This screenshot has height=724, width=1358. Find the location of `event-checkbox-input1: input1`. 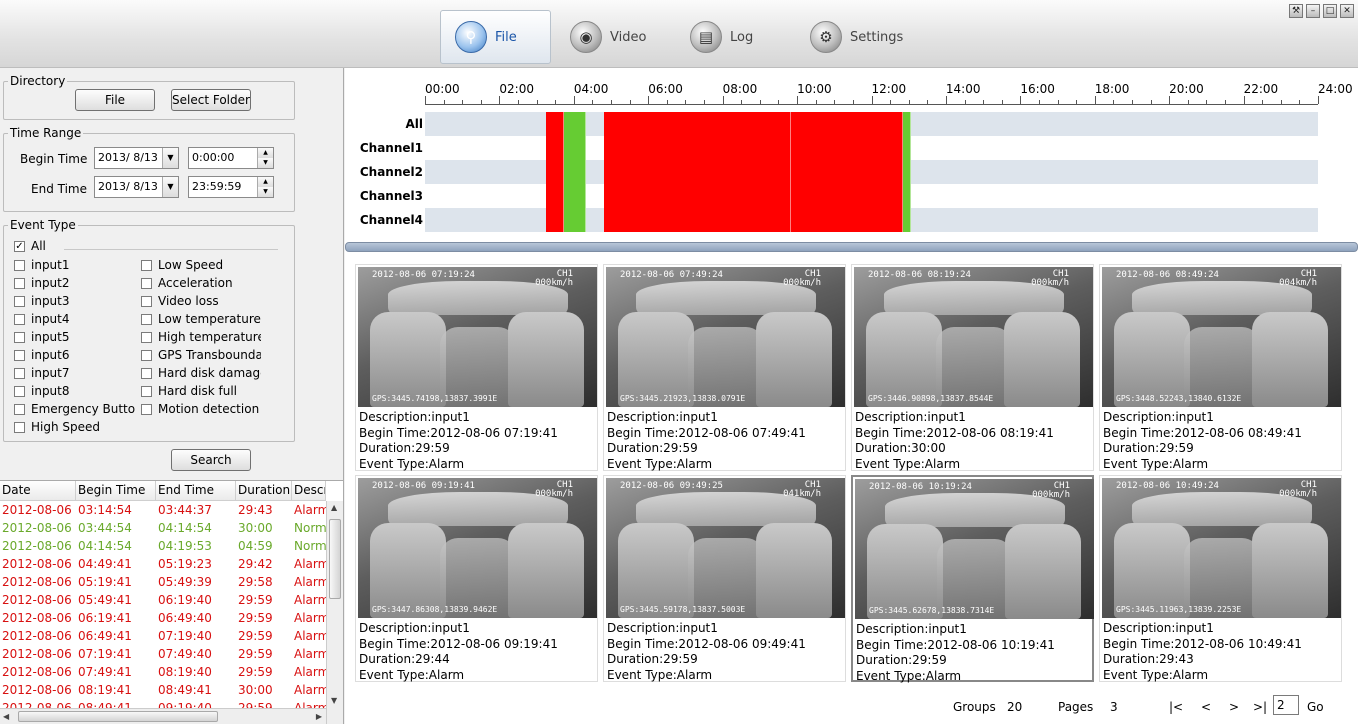

event-checkbox-input1: input1 is located at coordinates (75, 265).